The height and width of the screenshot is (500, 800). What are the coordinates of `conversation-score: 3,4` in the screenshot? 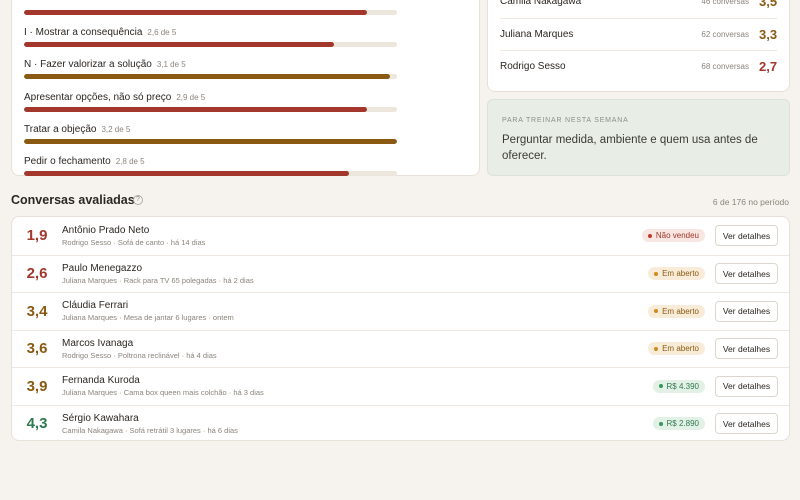 It's located at (37, 311).